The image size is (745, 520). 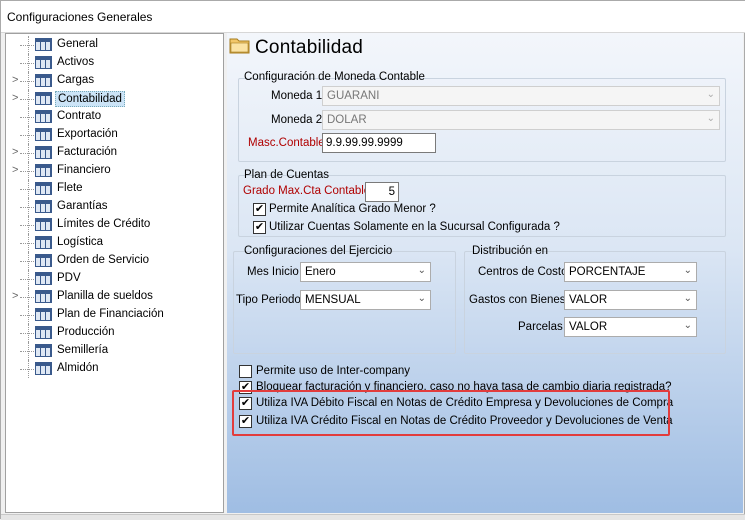 What do you see at coordinates (259, 209) in the screenshot?
I see `analitica-checkbox: ✔` at bounding box center [259, 209].